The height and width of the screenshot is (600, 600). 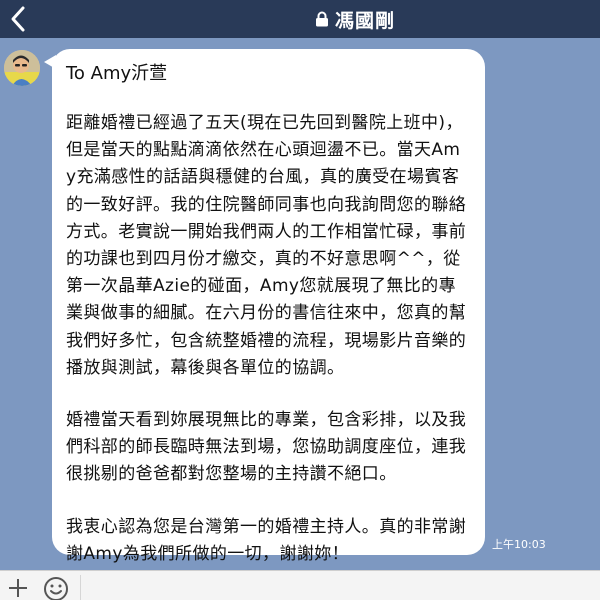 I want to click on emoji-icon, so click(x=56, y=588).